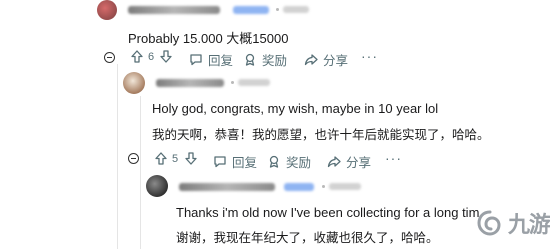 Image resolution: width=550 pixels, height=249 pixels. Describe the element at coordinates (175, 158) in the screenshot. I see `vote-count: 5` at that location.